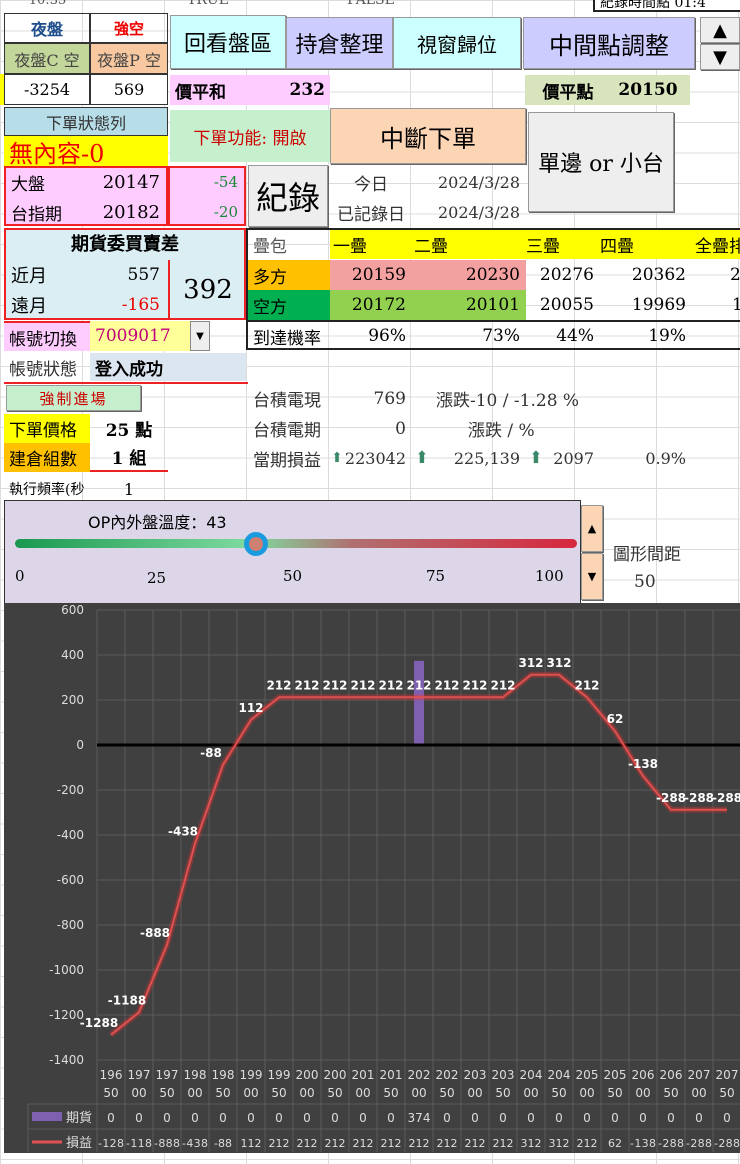  What do you see at coordinates (211, 753) in the screenshot?
I see `data-label: -88` at bounding box center [211, 753].